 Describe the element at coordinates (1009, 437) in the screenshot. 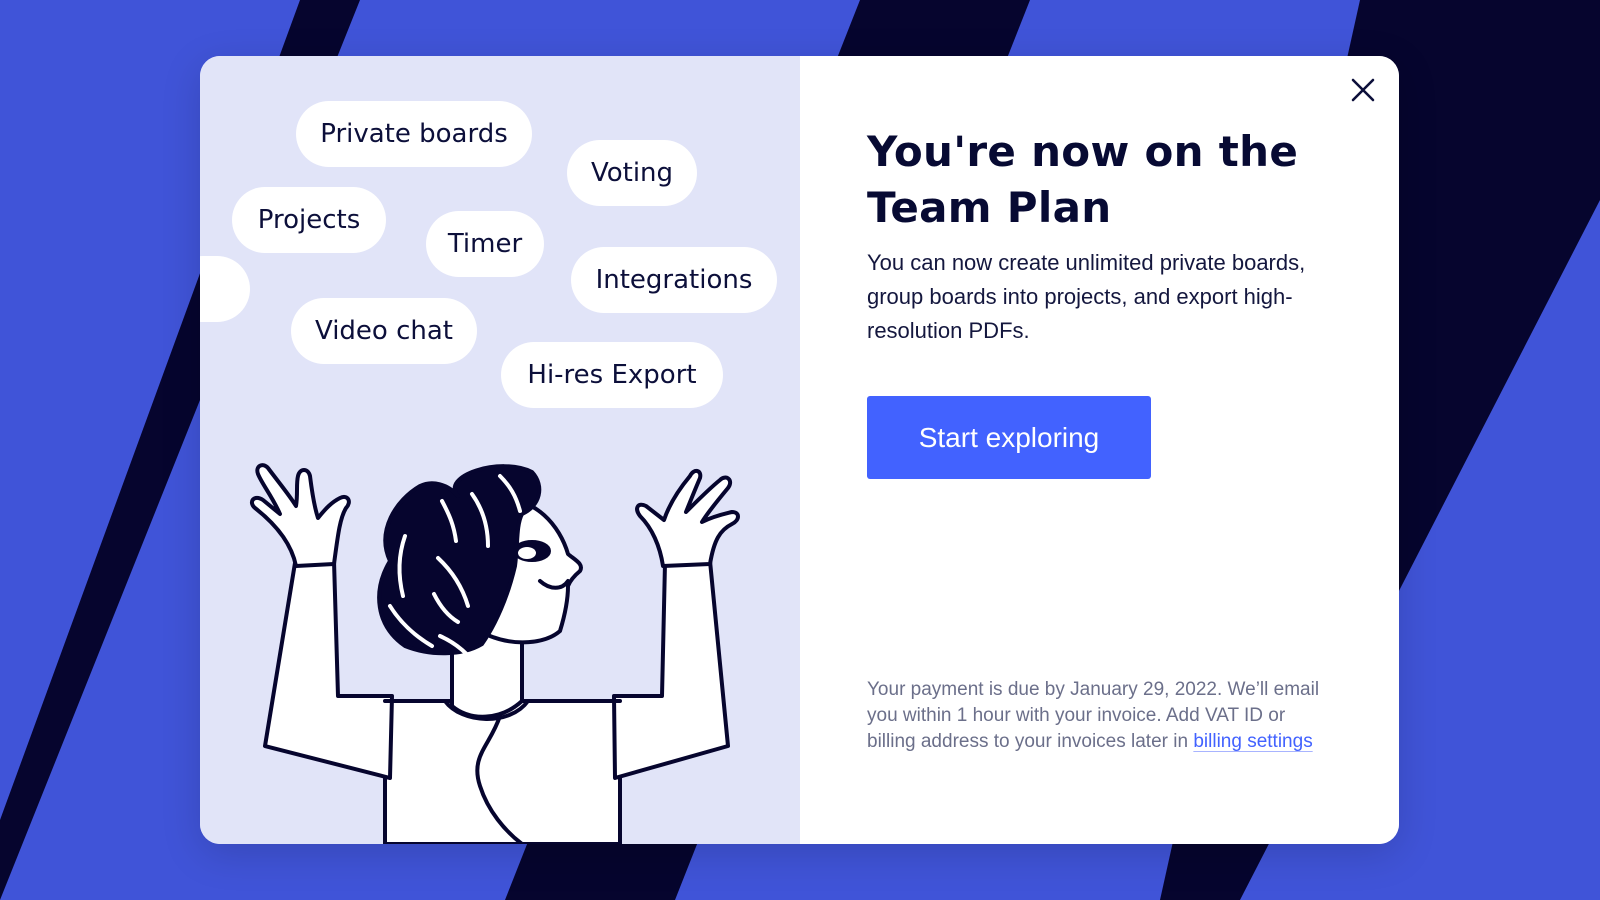

I see `start-exploring-button: Start exploring` at that location.